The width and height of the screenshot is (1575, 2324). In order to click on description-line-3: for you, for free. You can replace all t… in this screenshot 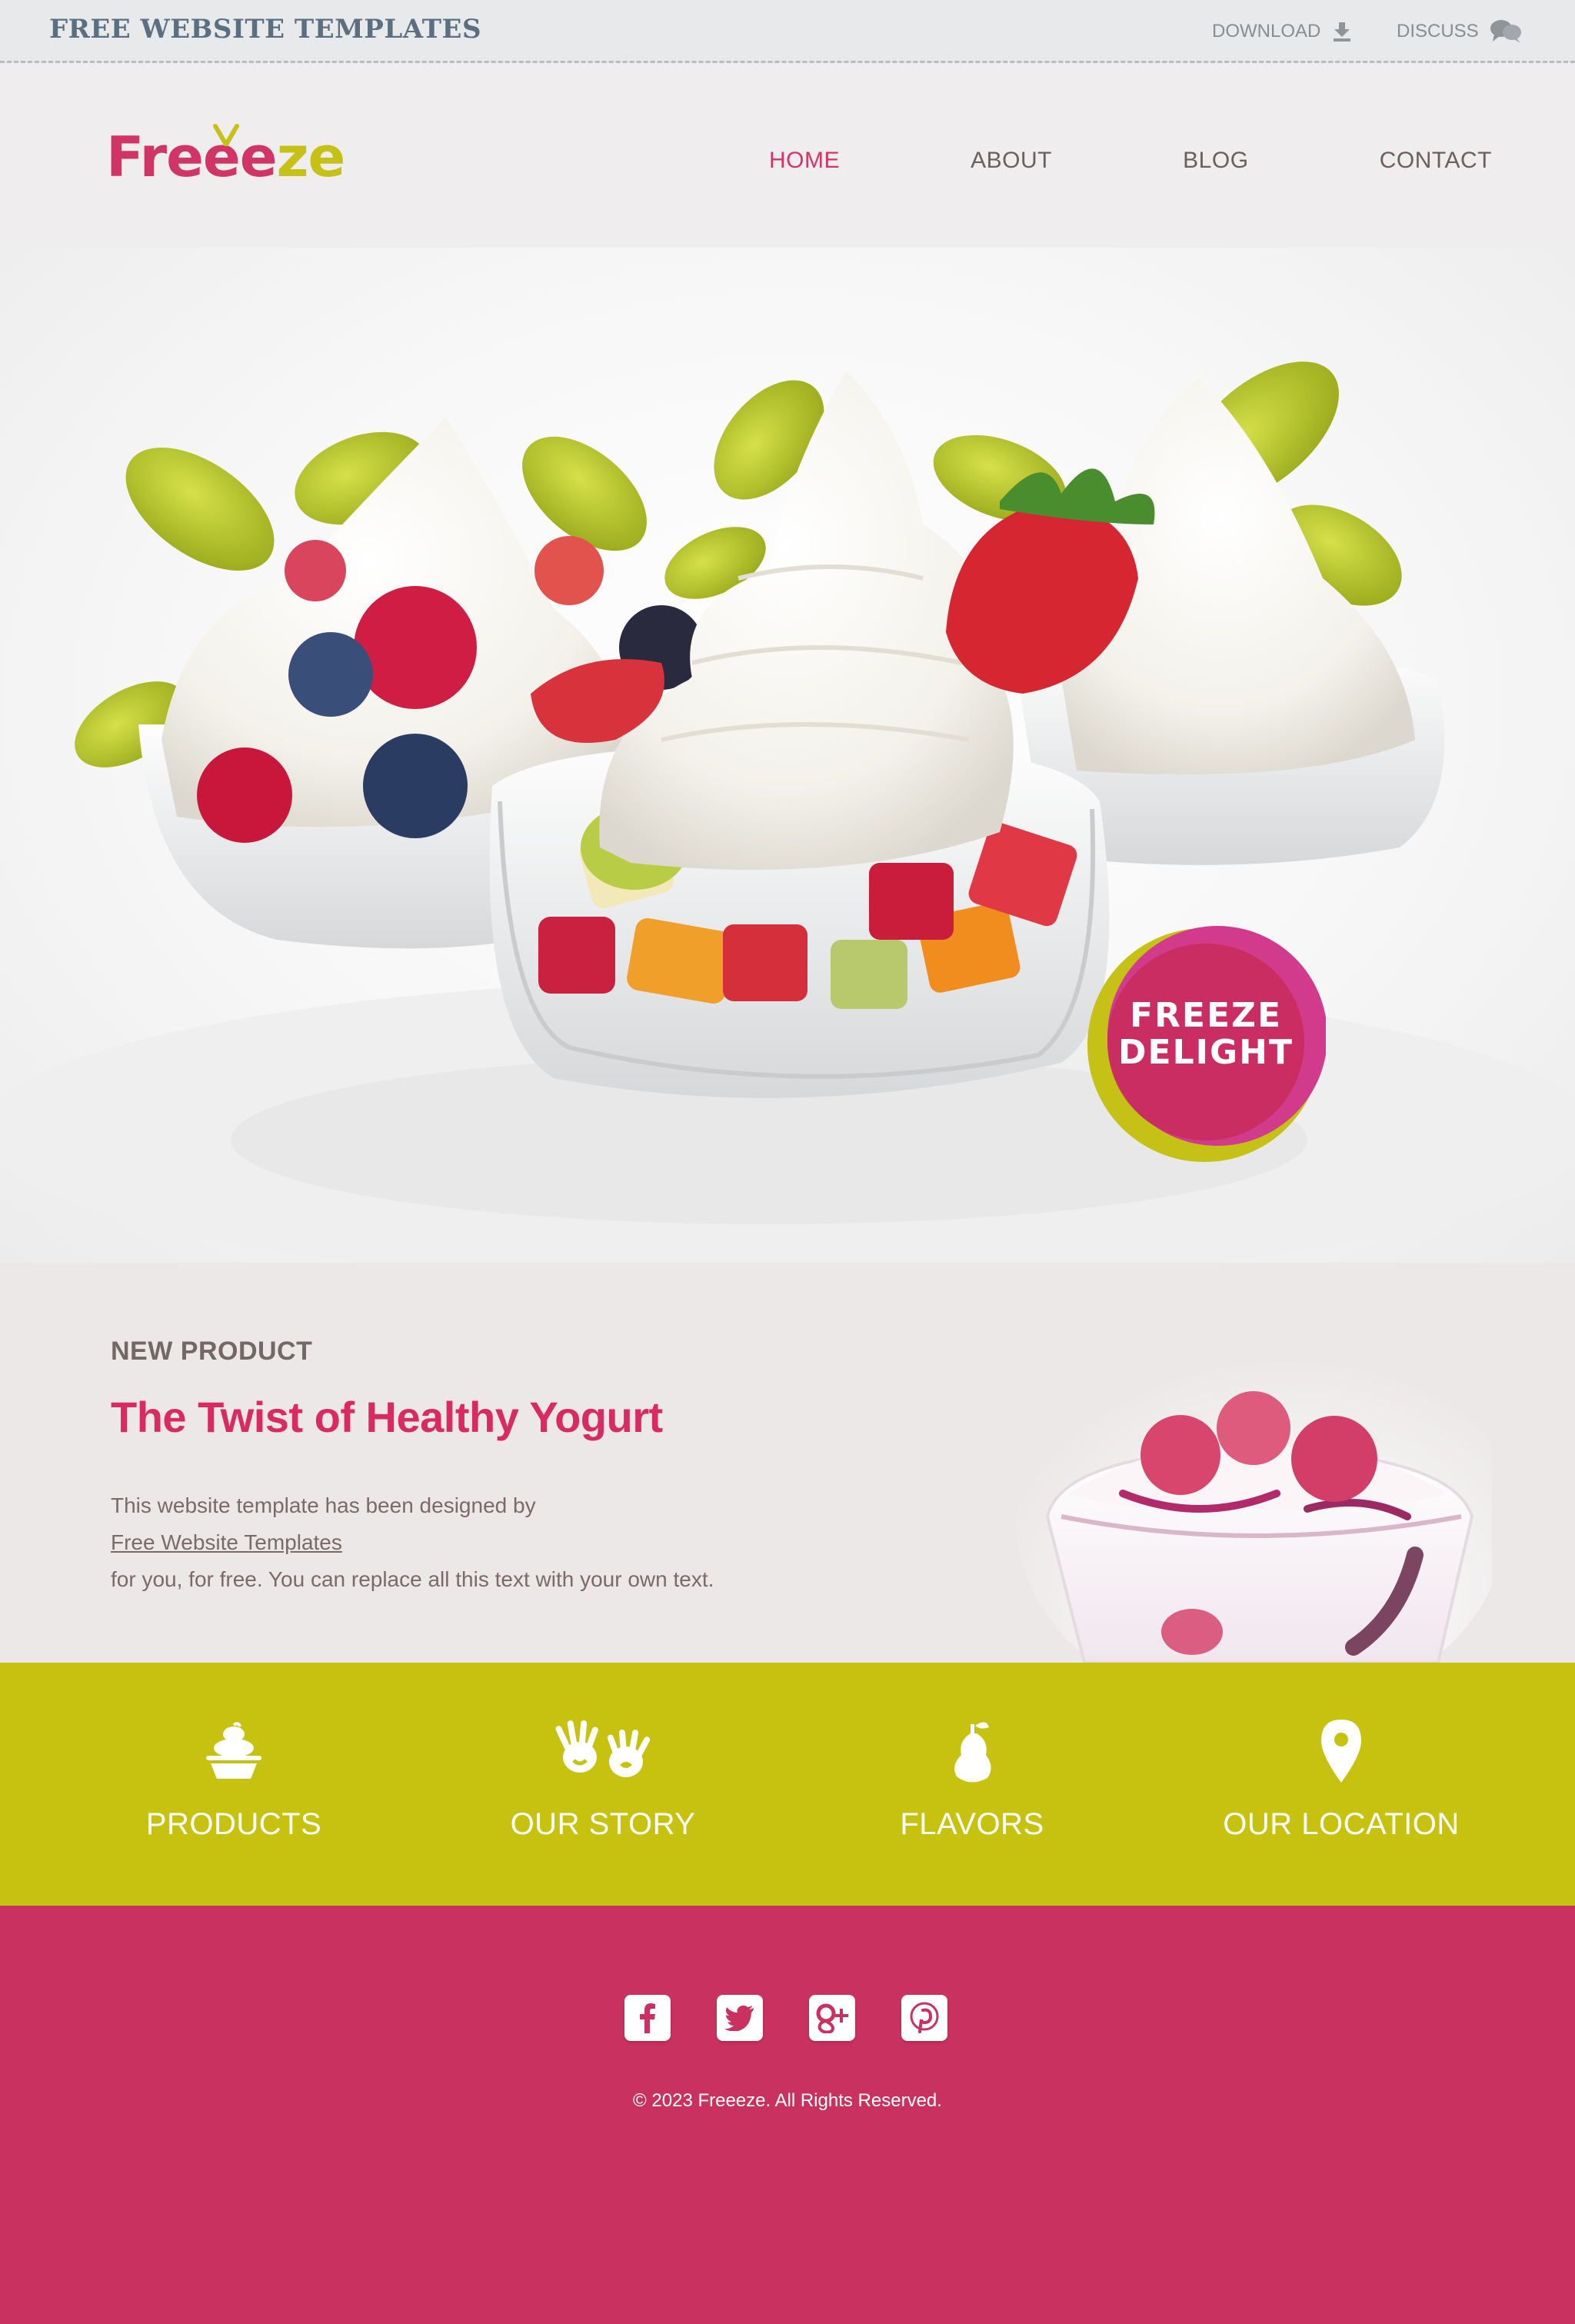, I will do `click(412, 1579)`.